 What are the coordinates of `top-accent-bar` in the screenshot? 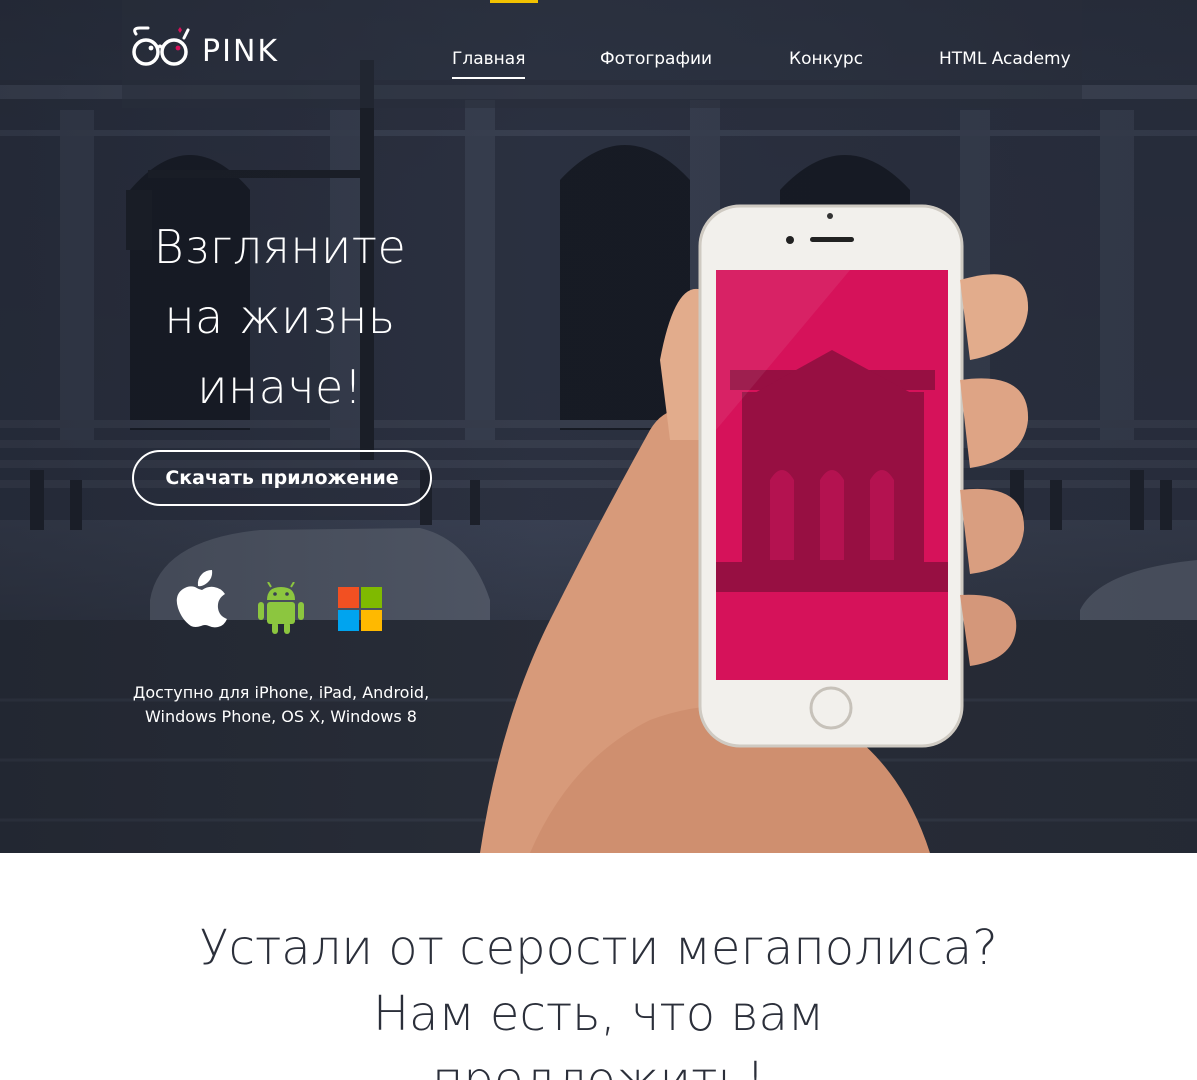 It's located at (514, 1).